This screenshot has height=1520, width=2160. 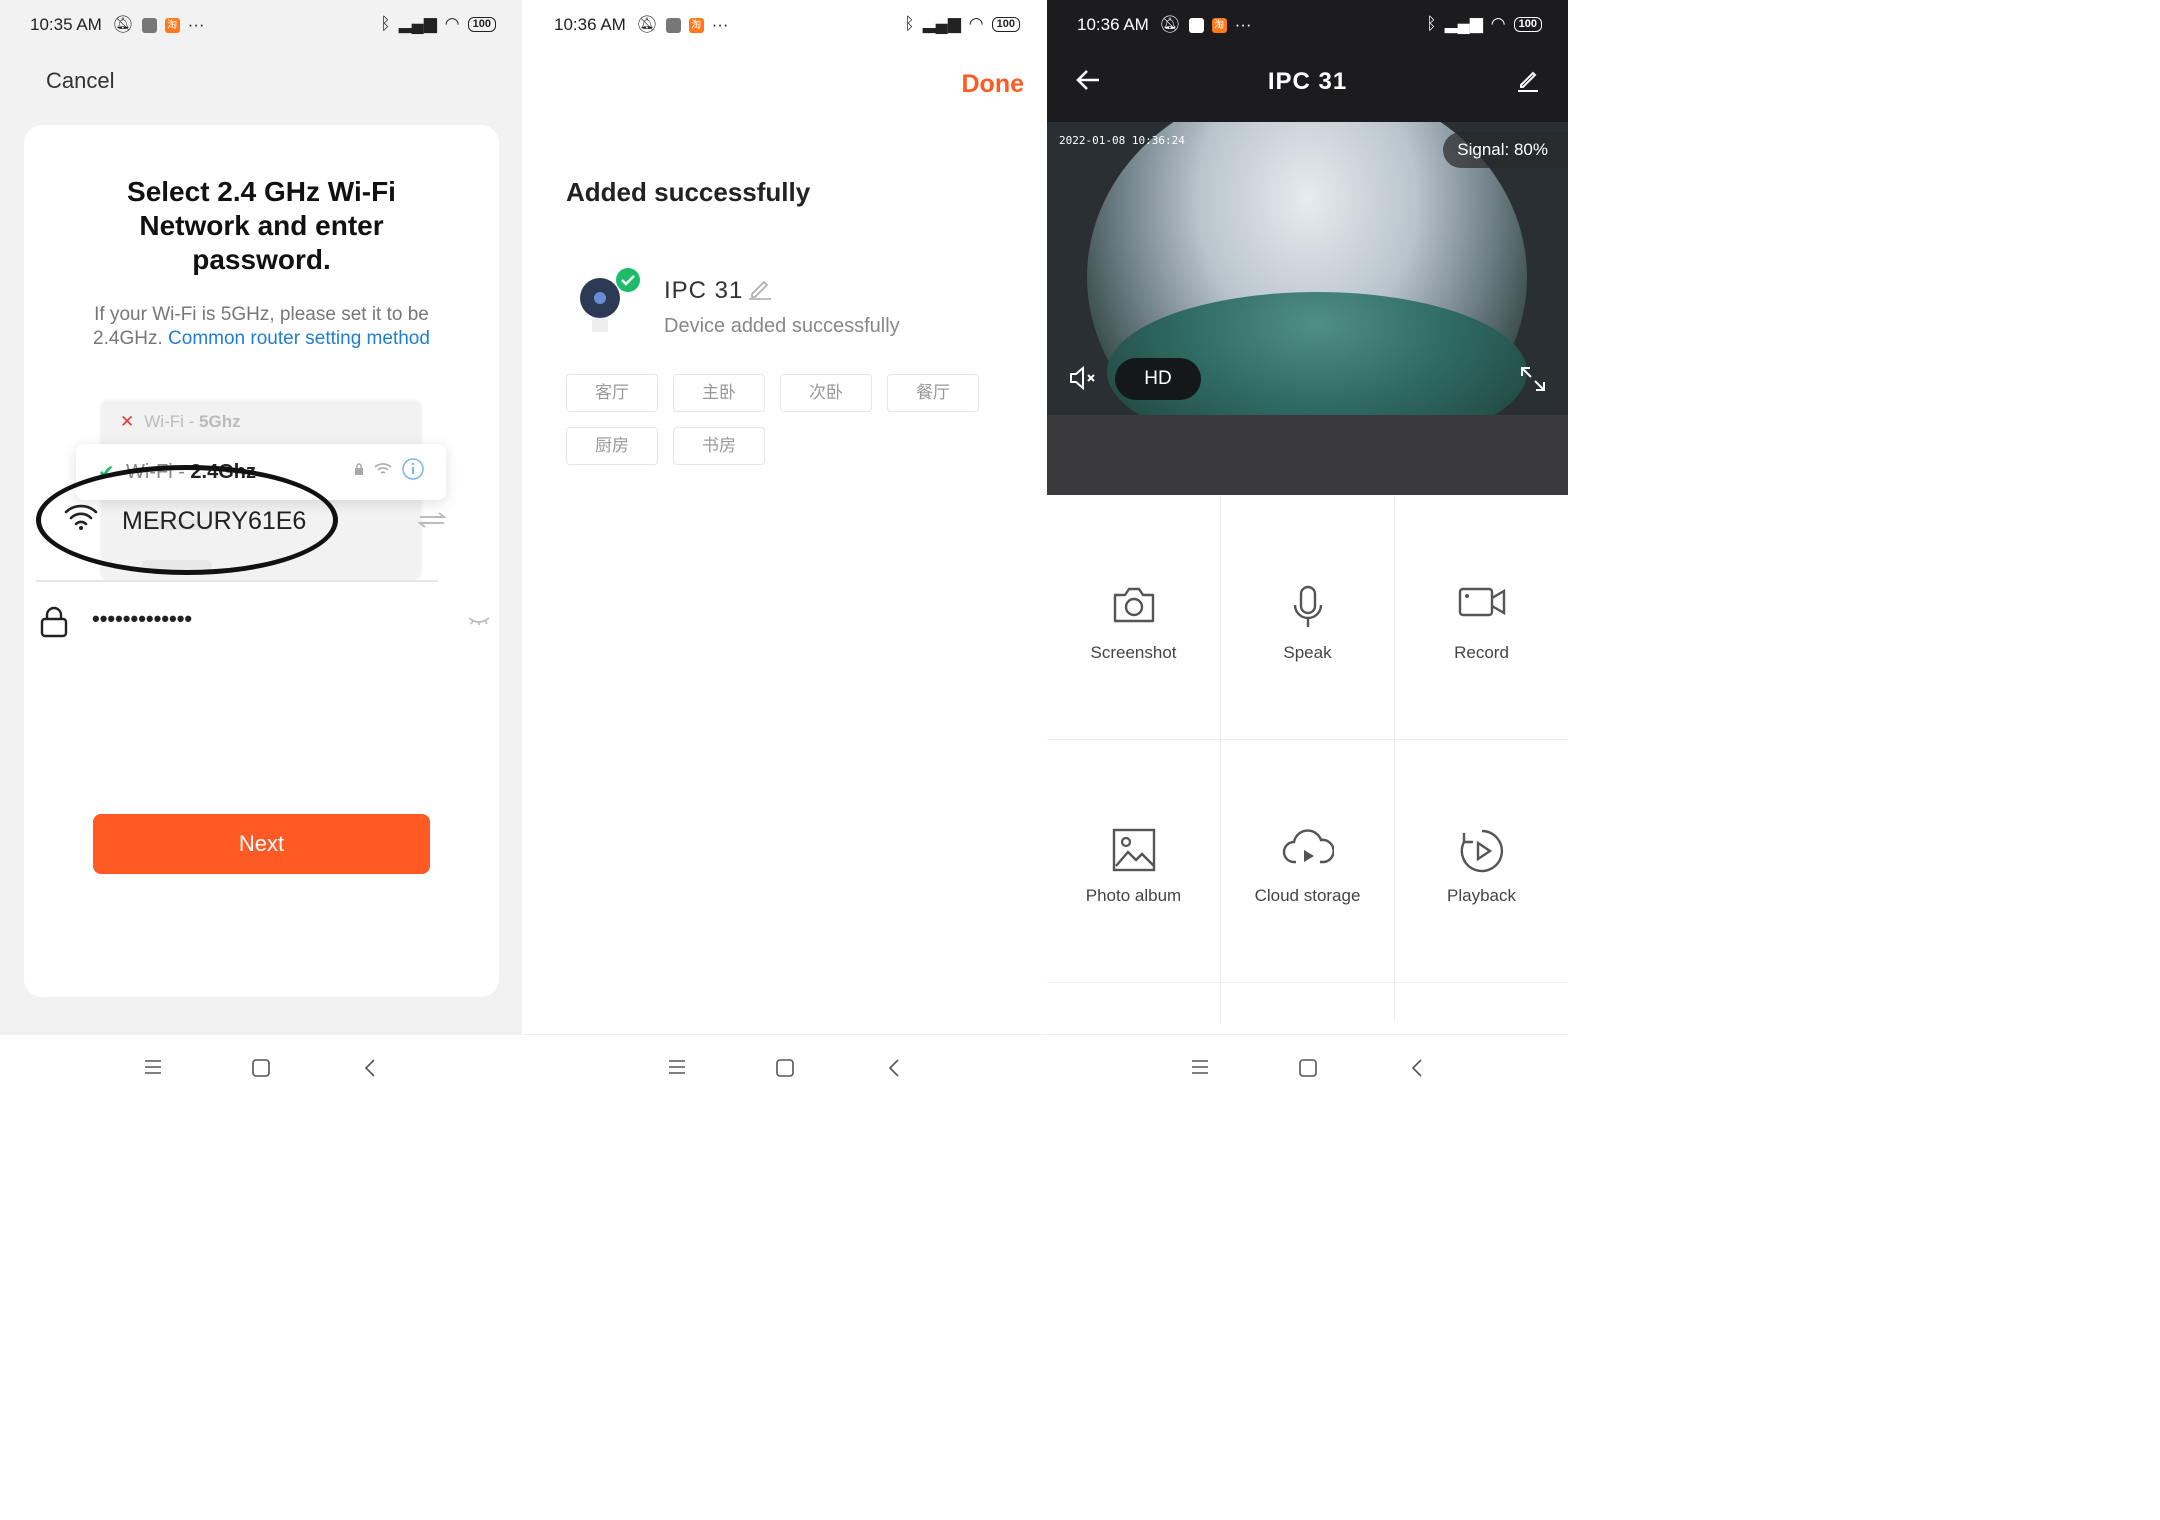 What do you see at coordinates (1307, 81) in the screenshot?
I see `camera-title: IPC 31` at bounding box center [1307, 81].